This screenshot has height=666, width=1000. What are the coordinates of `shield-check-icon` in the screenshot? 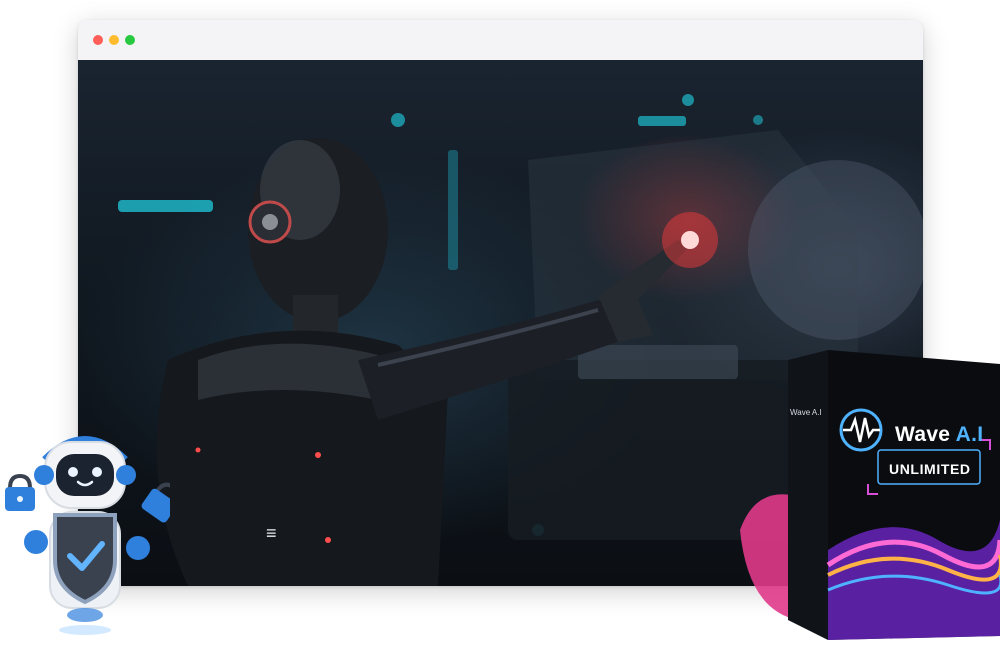 It's located at (85, 559).